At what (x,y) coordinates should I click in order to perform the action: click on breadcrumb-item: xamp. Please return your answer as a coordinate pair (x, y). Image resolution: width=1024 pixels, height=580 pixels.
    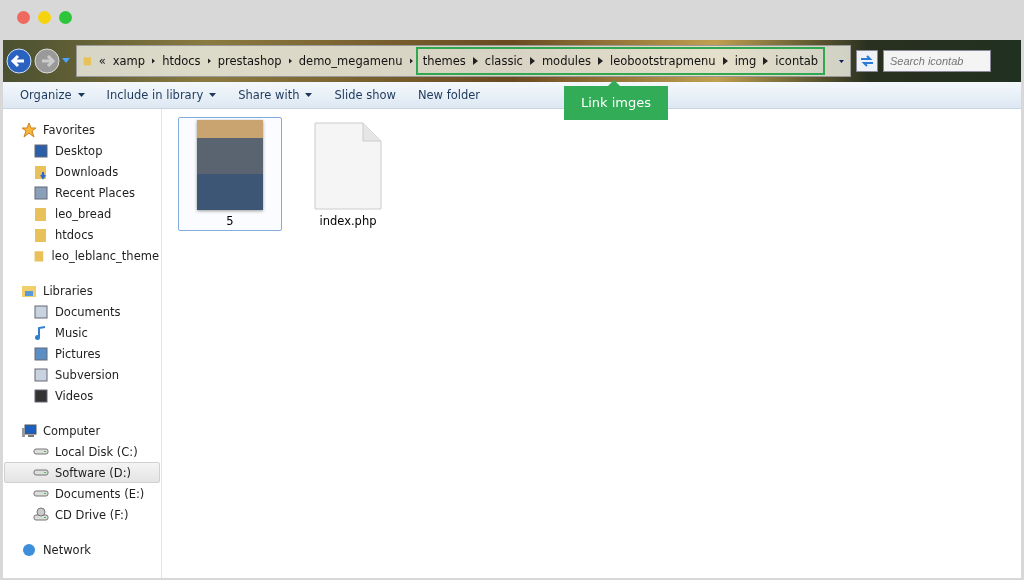
    Looking at the image, I should click on (129, 61).